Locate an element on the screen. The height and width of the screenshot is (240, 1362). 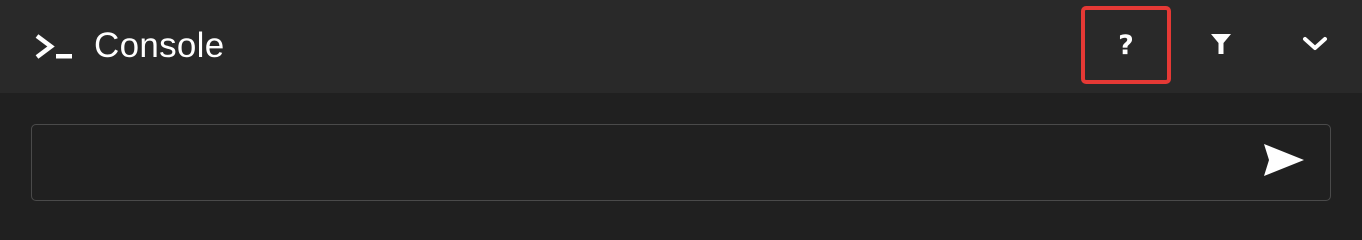
chevron-down-icon is located at coordinates (1315, 46).